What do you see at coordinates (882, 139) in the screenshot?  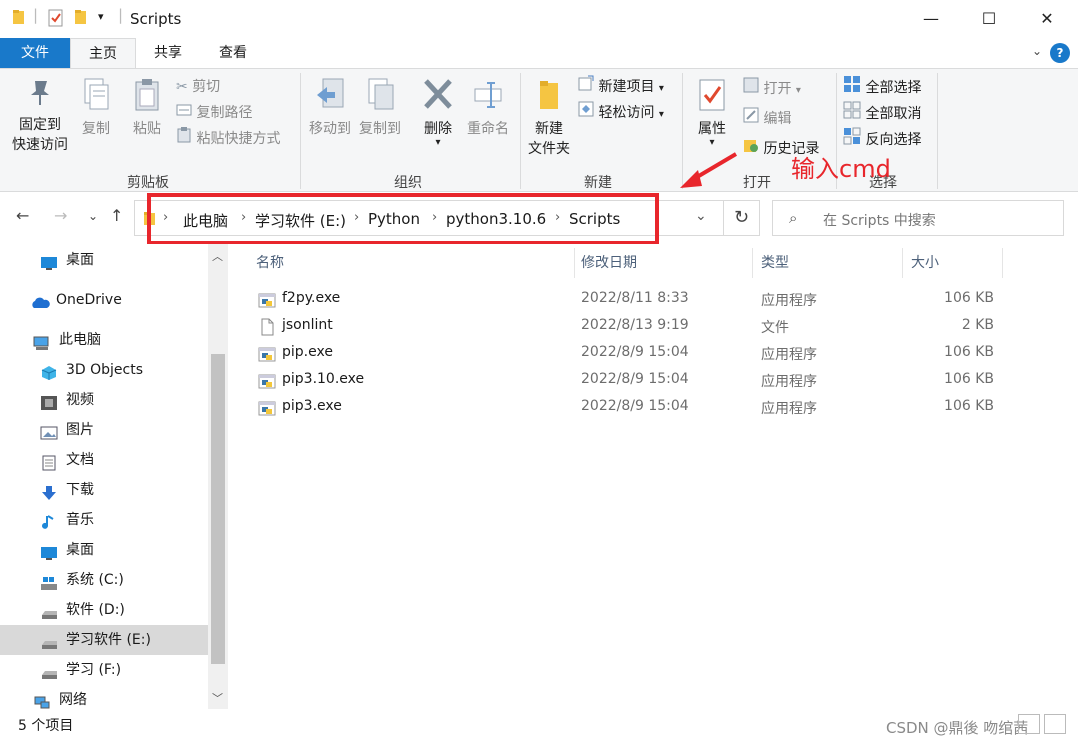 I see `invert-selection-button: 反向选择` at bounding box center [882, 139].